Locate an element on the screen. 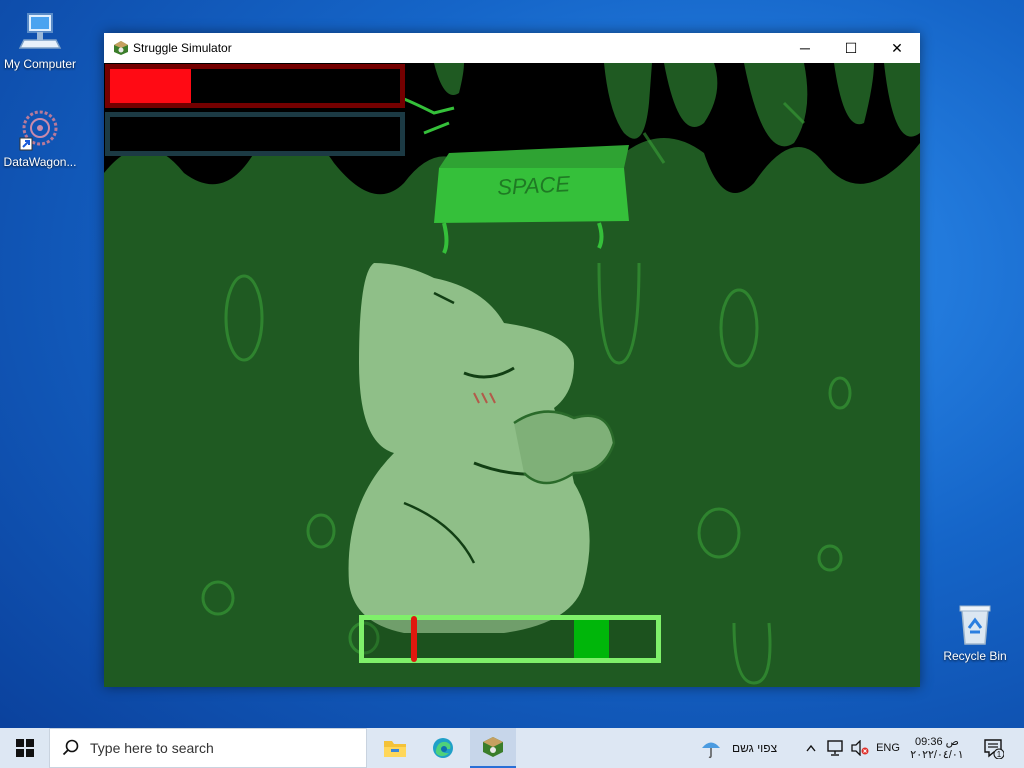 The width and height of the screenshot is (1024, 768). maximize-button: ☐ is located at coordinates (851, 48).